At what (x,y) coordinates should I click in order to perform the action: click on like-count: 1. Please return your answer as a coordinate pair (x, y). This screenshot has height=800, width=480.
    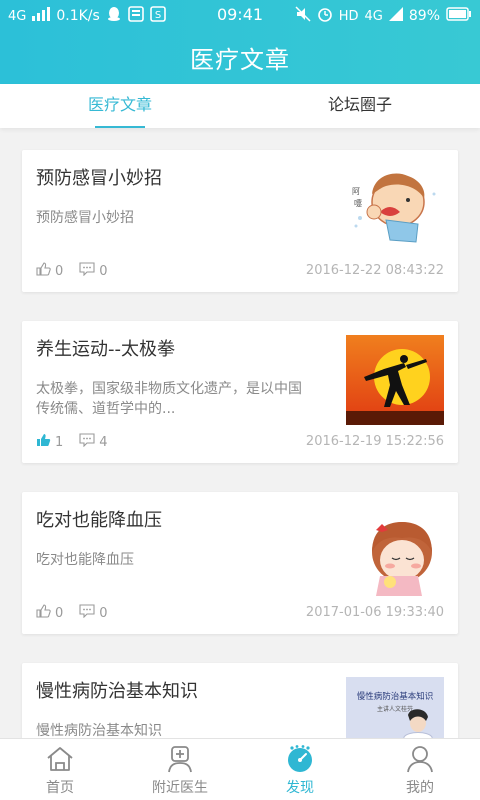
    Looking at the image, I should click on (59, 442).